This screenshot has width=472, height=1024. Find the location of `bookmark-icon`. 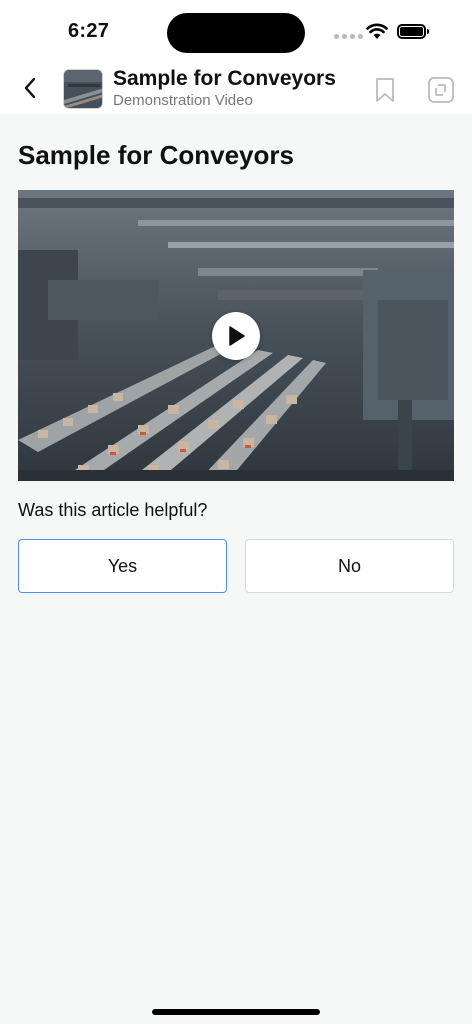

bookmark-icon is located at coordinates (385, 90).